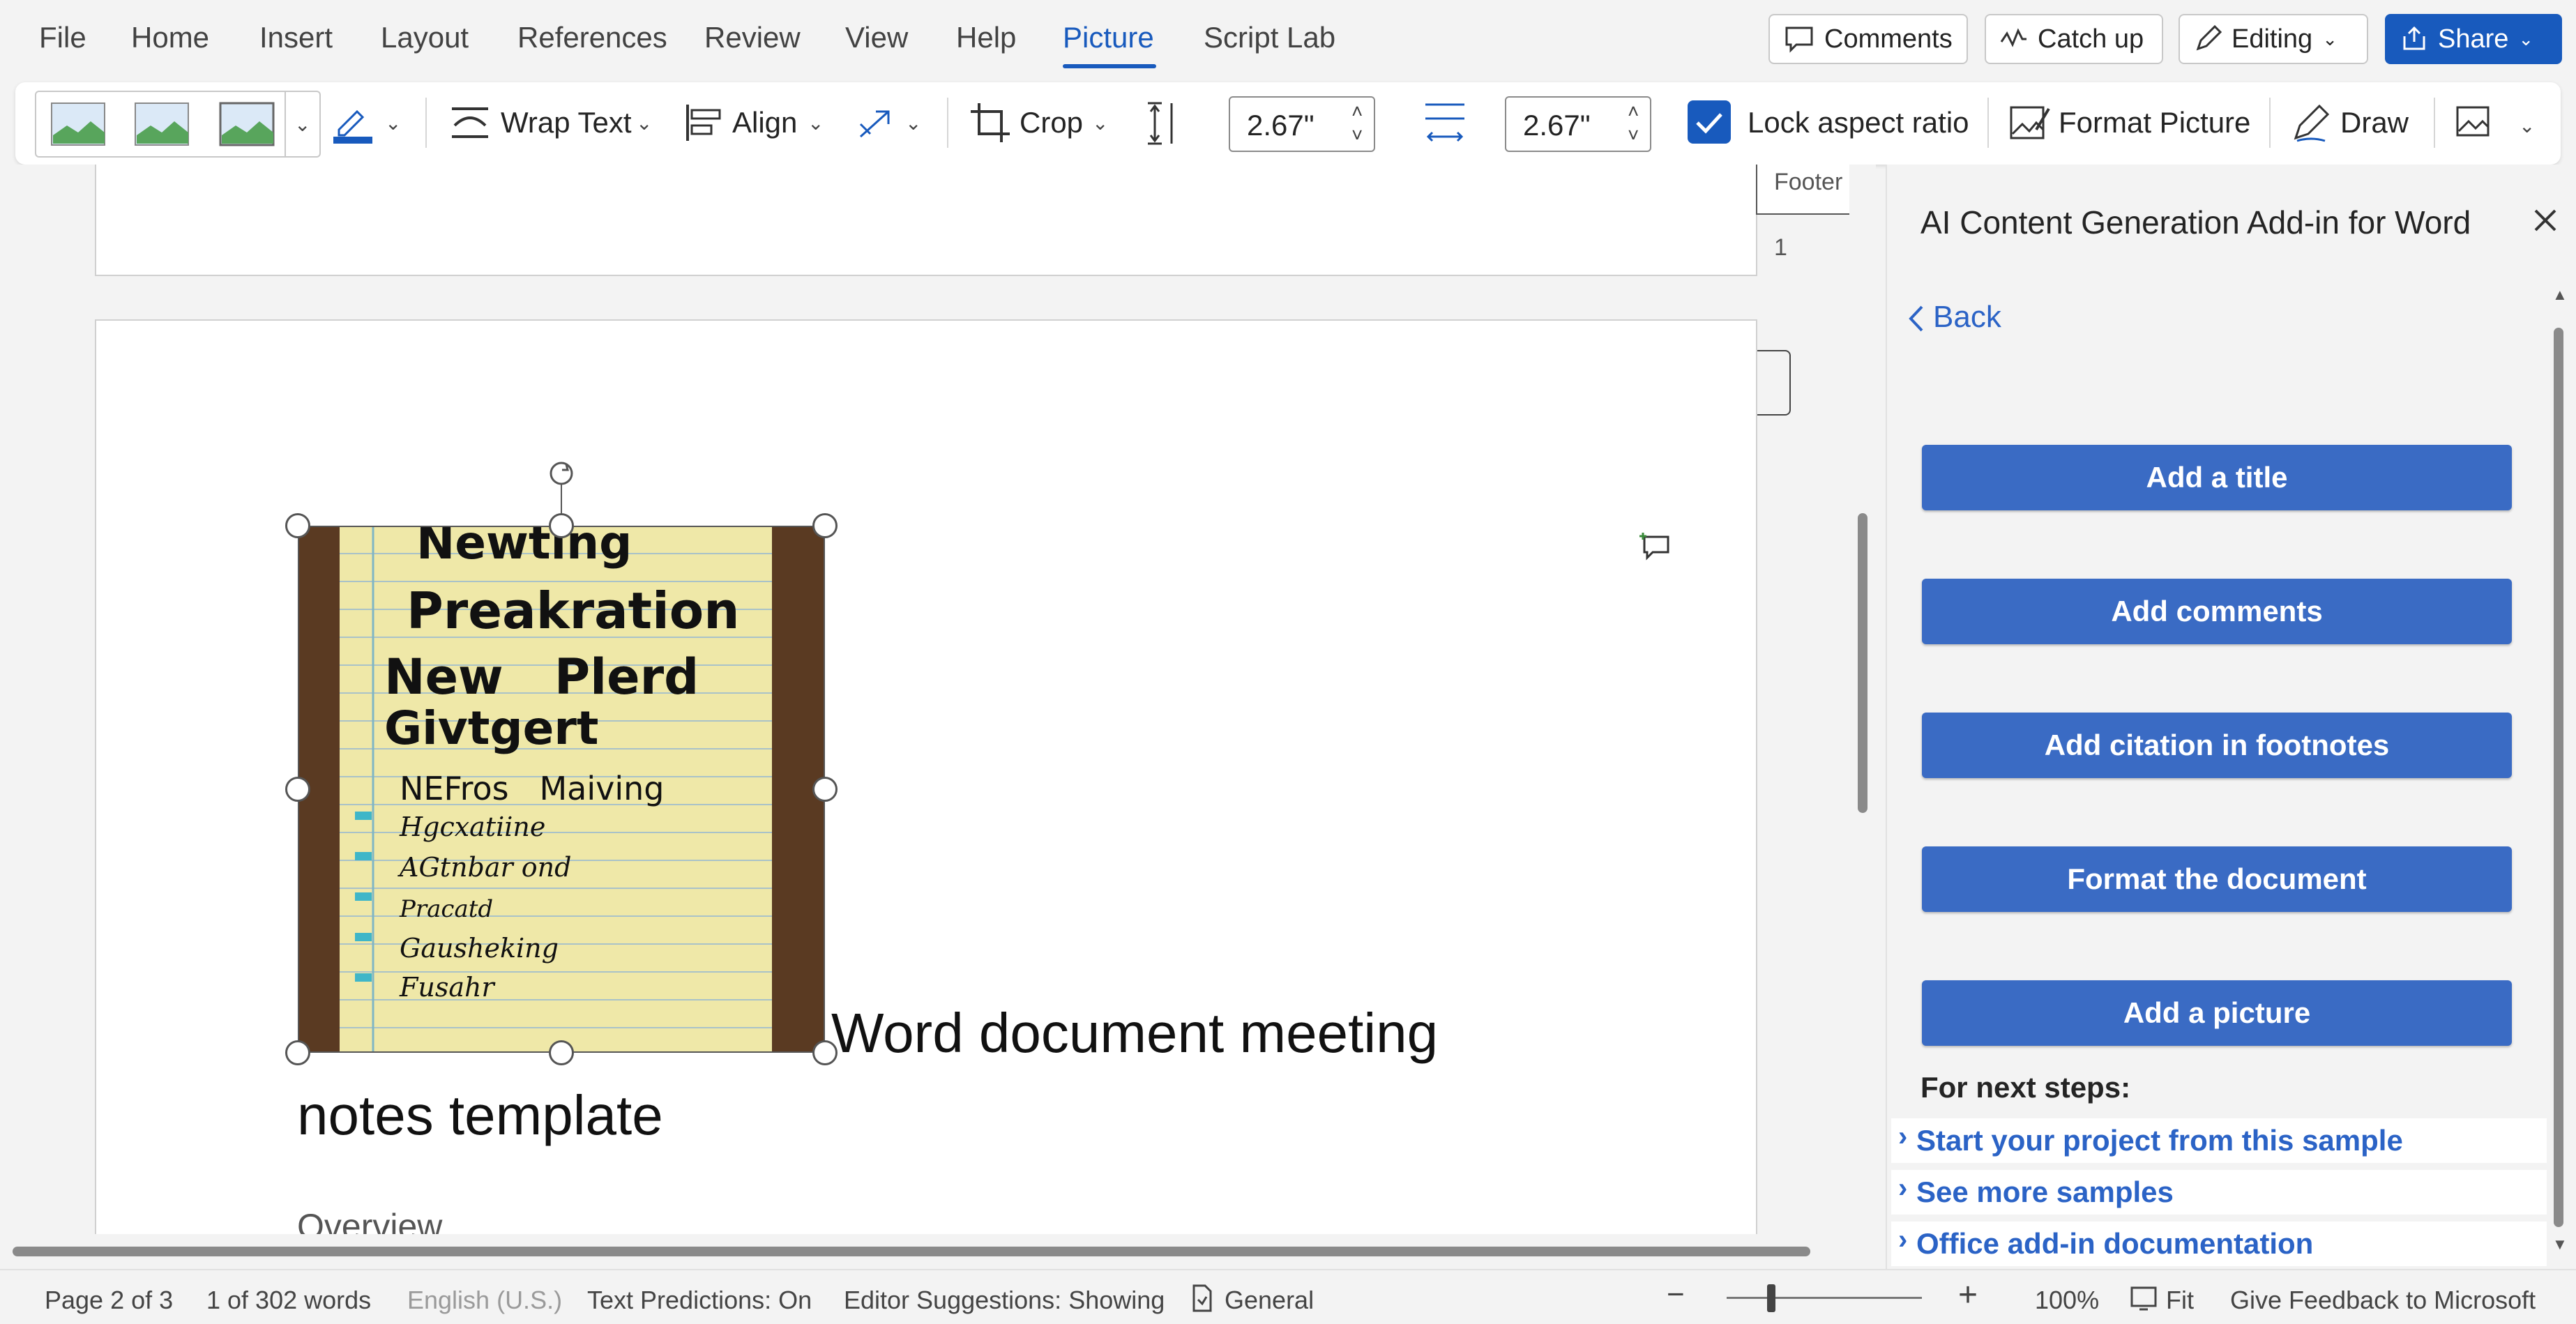  What do you see at coordinates (699, 1300) in the screenshot?
I see `text-predictions-status: Text Predictions: On` at bounding box center [699, 1300].